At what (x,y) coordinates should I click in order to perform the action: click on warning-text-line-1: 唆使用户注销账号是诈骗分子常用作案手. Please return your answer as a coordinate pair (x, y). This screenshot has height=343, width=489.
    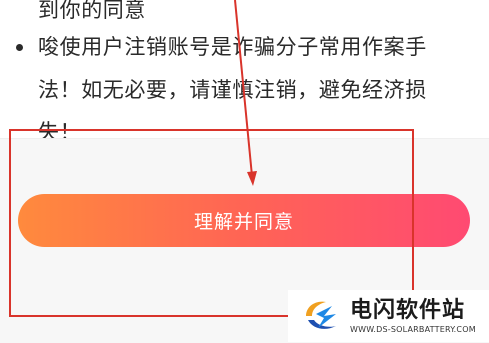
    Looking at the image, I should click on (232, 47).